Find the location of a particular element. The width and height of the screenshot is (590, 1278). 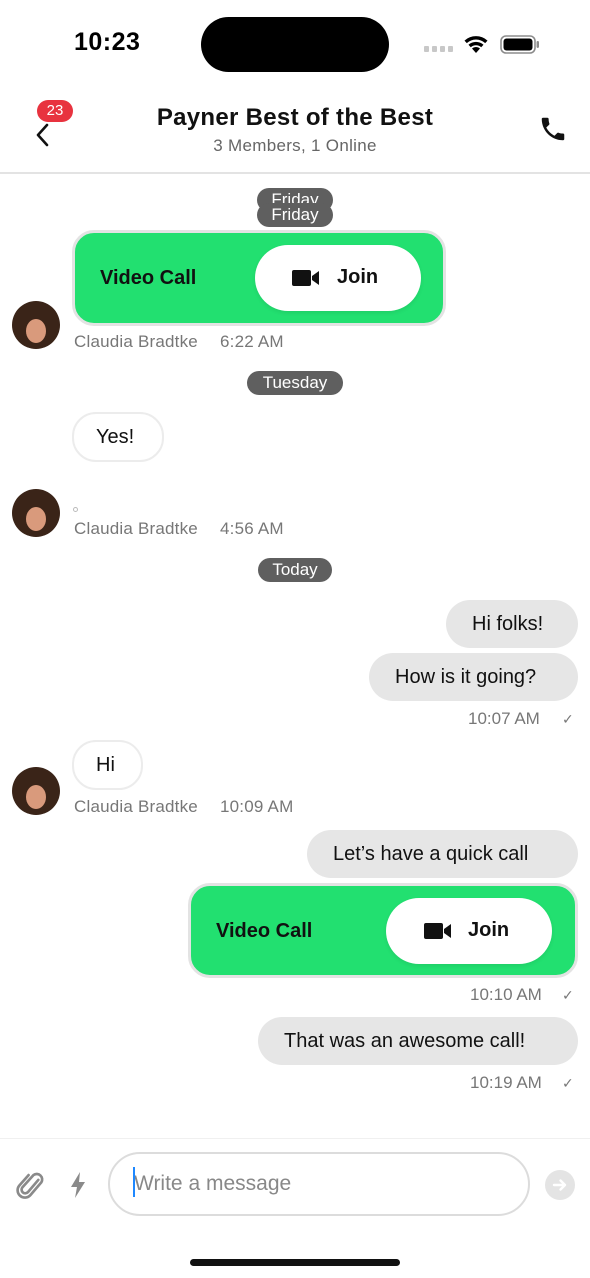

message-composer is located at coordinates (295, 1183).